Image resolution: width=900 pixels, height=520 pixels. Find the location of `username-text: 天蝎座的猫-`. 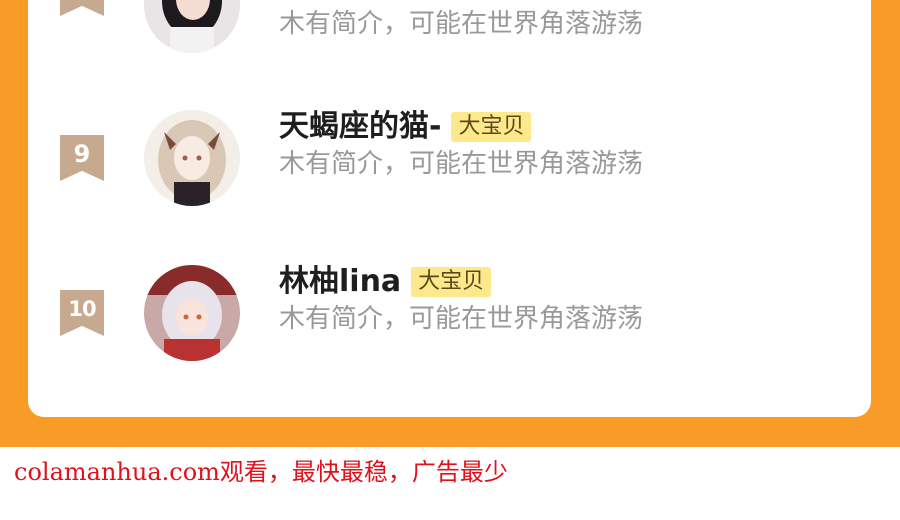

username-text: 天蝎座的猫- is located at coordinates (360, 126).